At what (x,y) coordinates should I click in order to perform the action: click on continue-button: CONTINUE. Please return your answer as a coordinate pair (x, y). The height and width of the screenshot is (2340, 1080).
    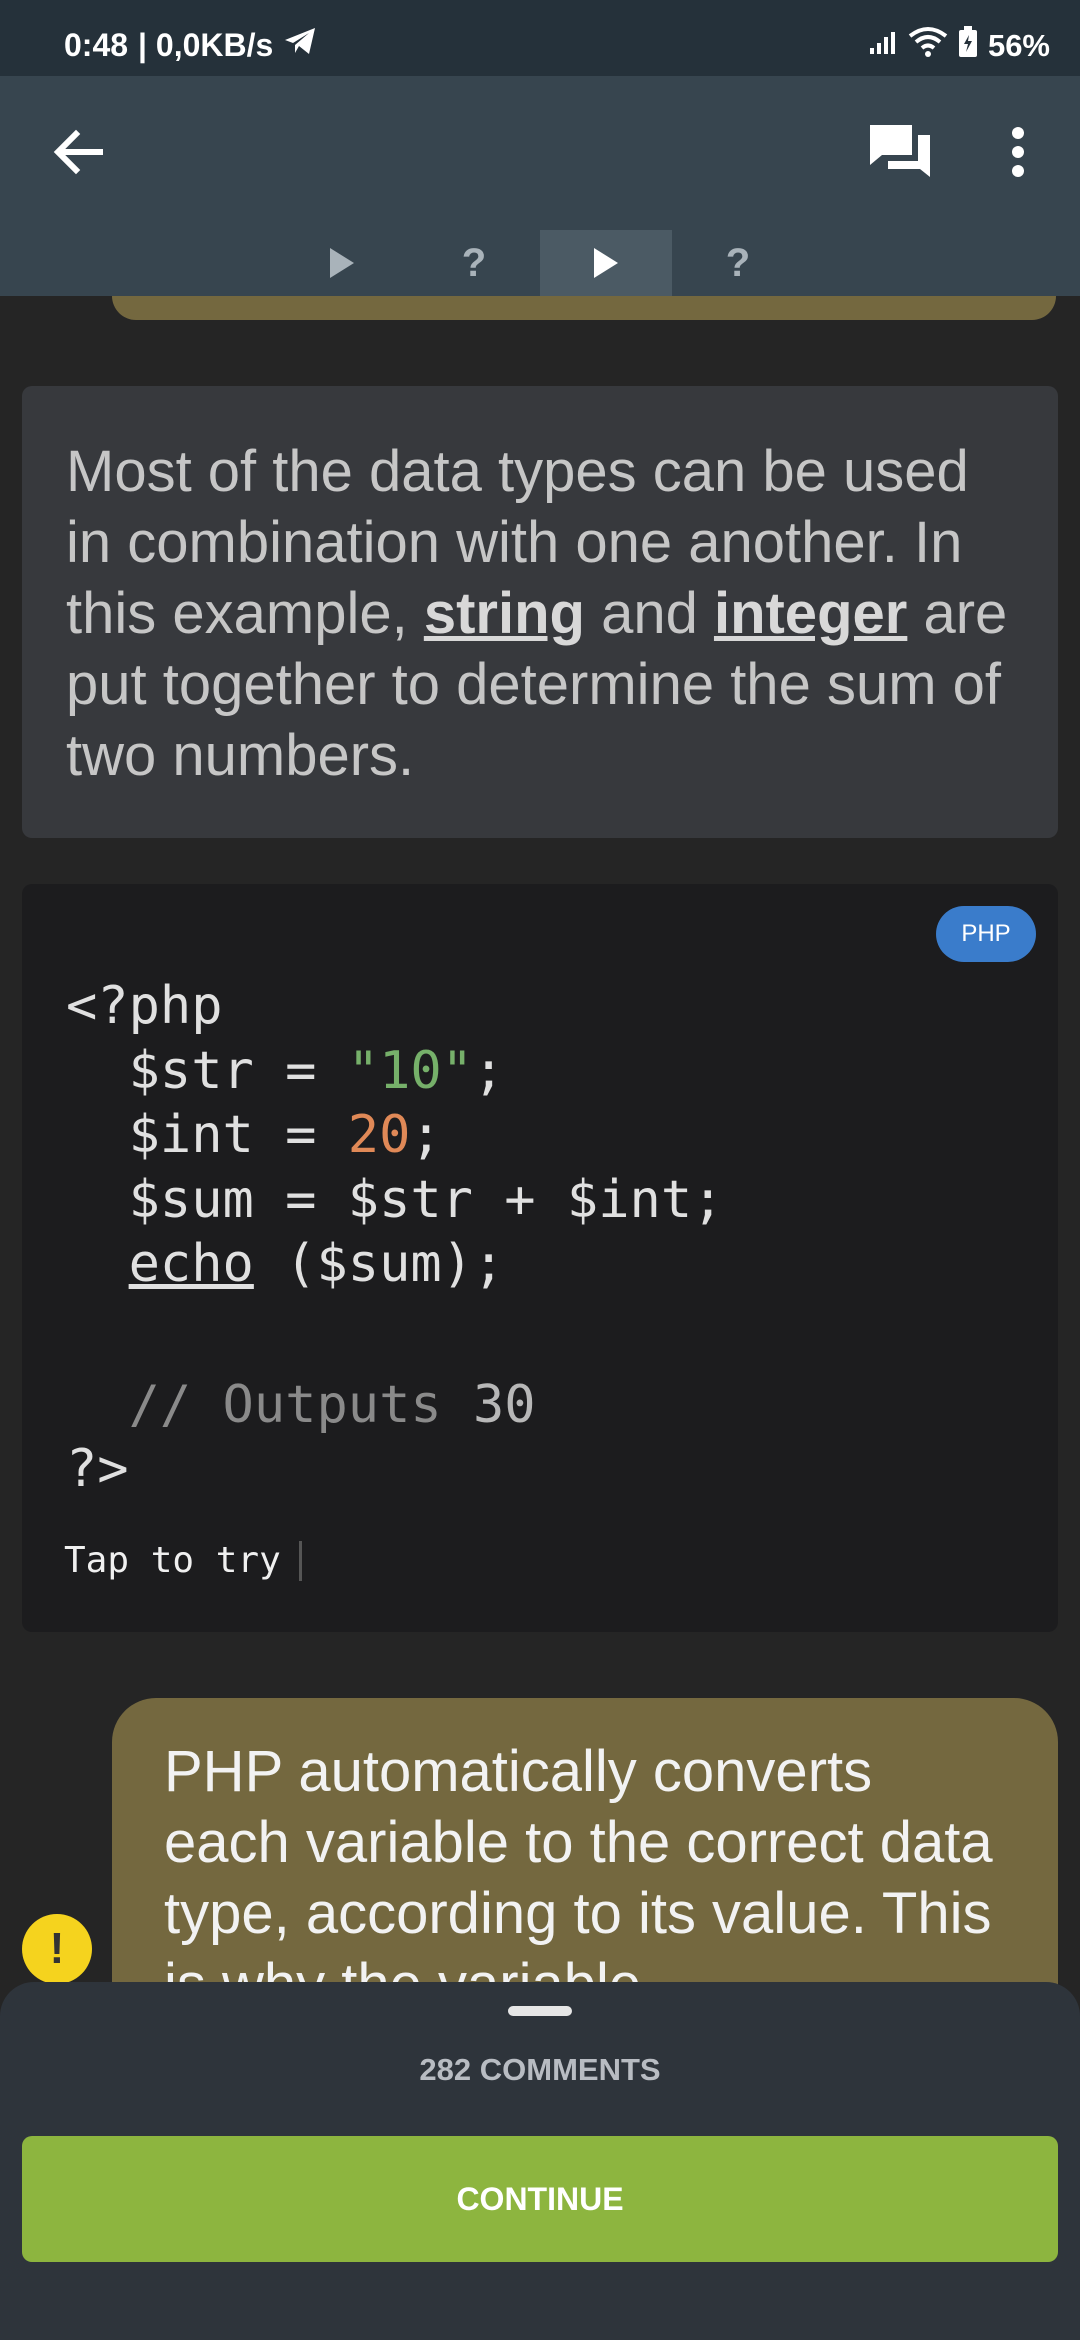
    Looking at the image, I should click on (540, 2199).